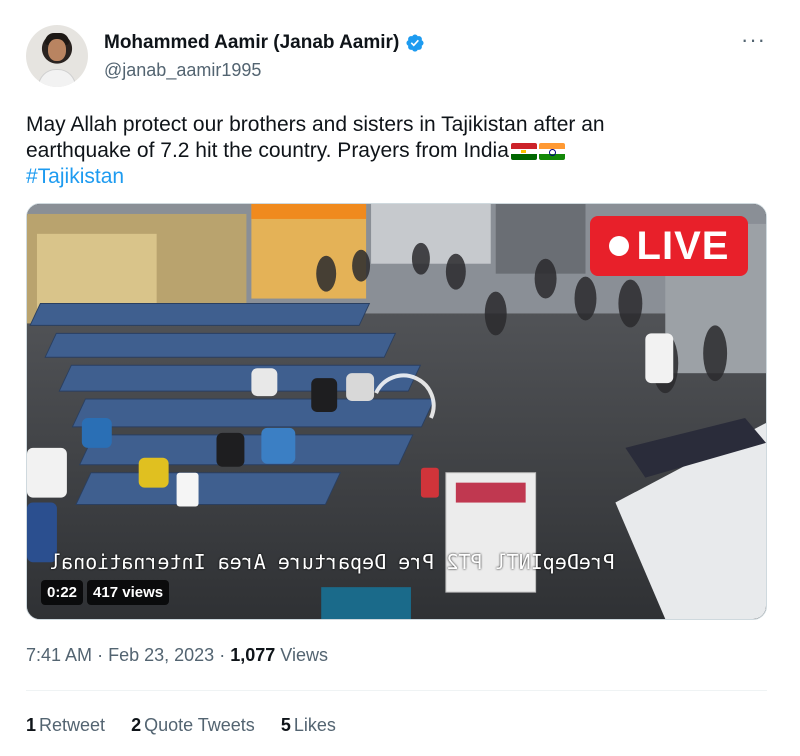 This screenshot has height=756, width=800. I want to click on author-display-name: Mohammed Aamir (Janab Aamir), so click(251, 43).